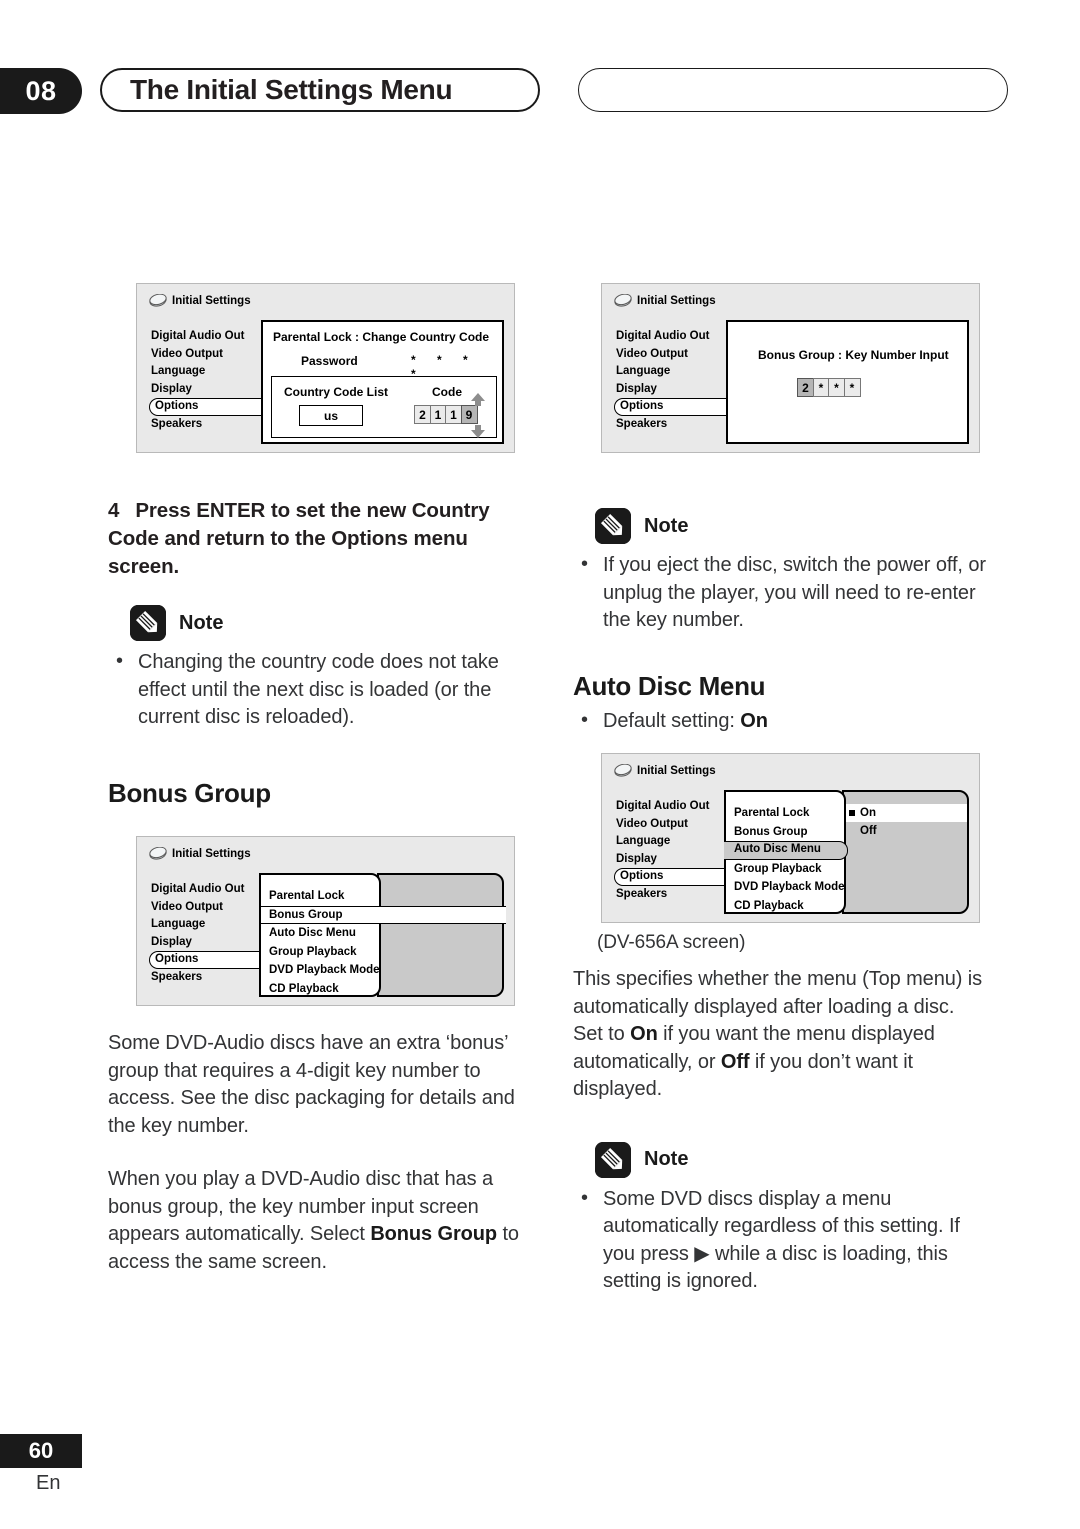 The height and width of the screenshot is (1529, 1080). What do you see at coordinates (836, 387) in the screenshot?
I see `key-digit-3: *` at bounding box center [836, 387].